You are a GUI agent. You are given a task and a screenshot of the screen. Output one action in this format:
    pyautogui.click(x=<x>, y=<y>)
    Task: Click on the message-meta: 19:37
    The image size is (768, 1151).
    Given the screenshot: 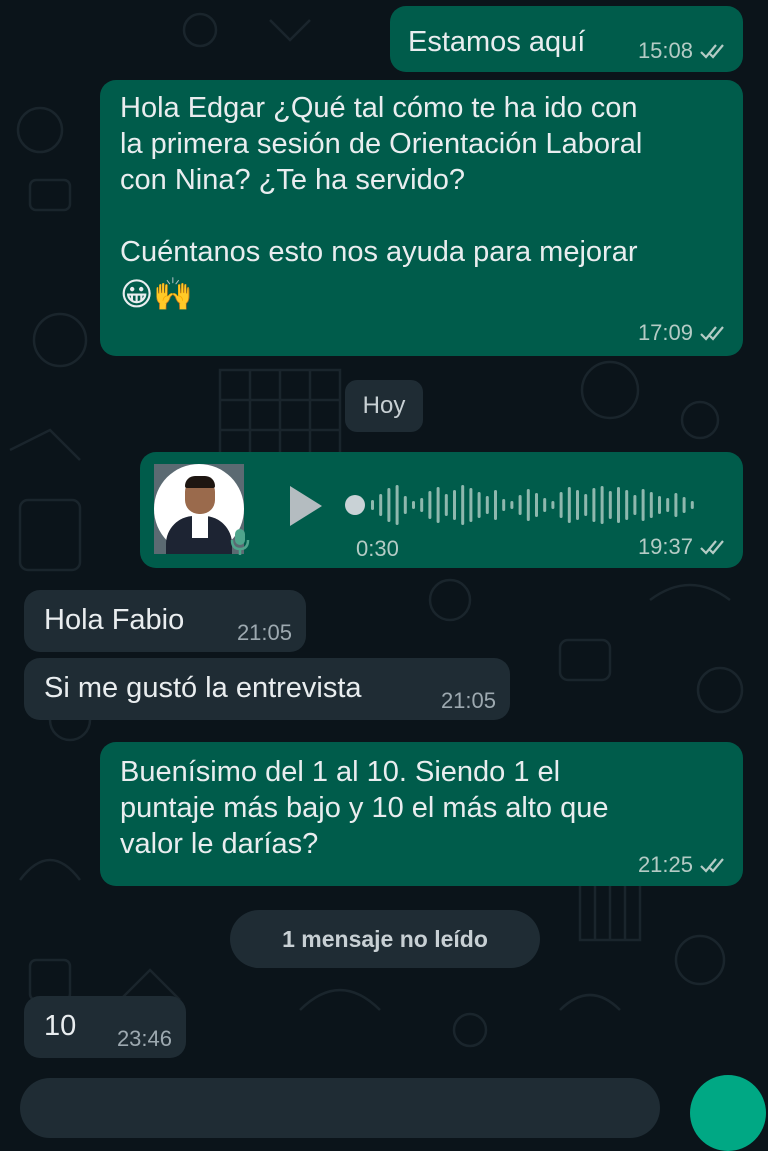 What is the action you would take?
    pyautogui.click(x=682, y=547)
    